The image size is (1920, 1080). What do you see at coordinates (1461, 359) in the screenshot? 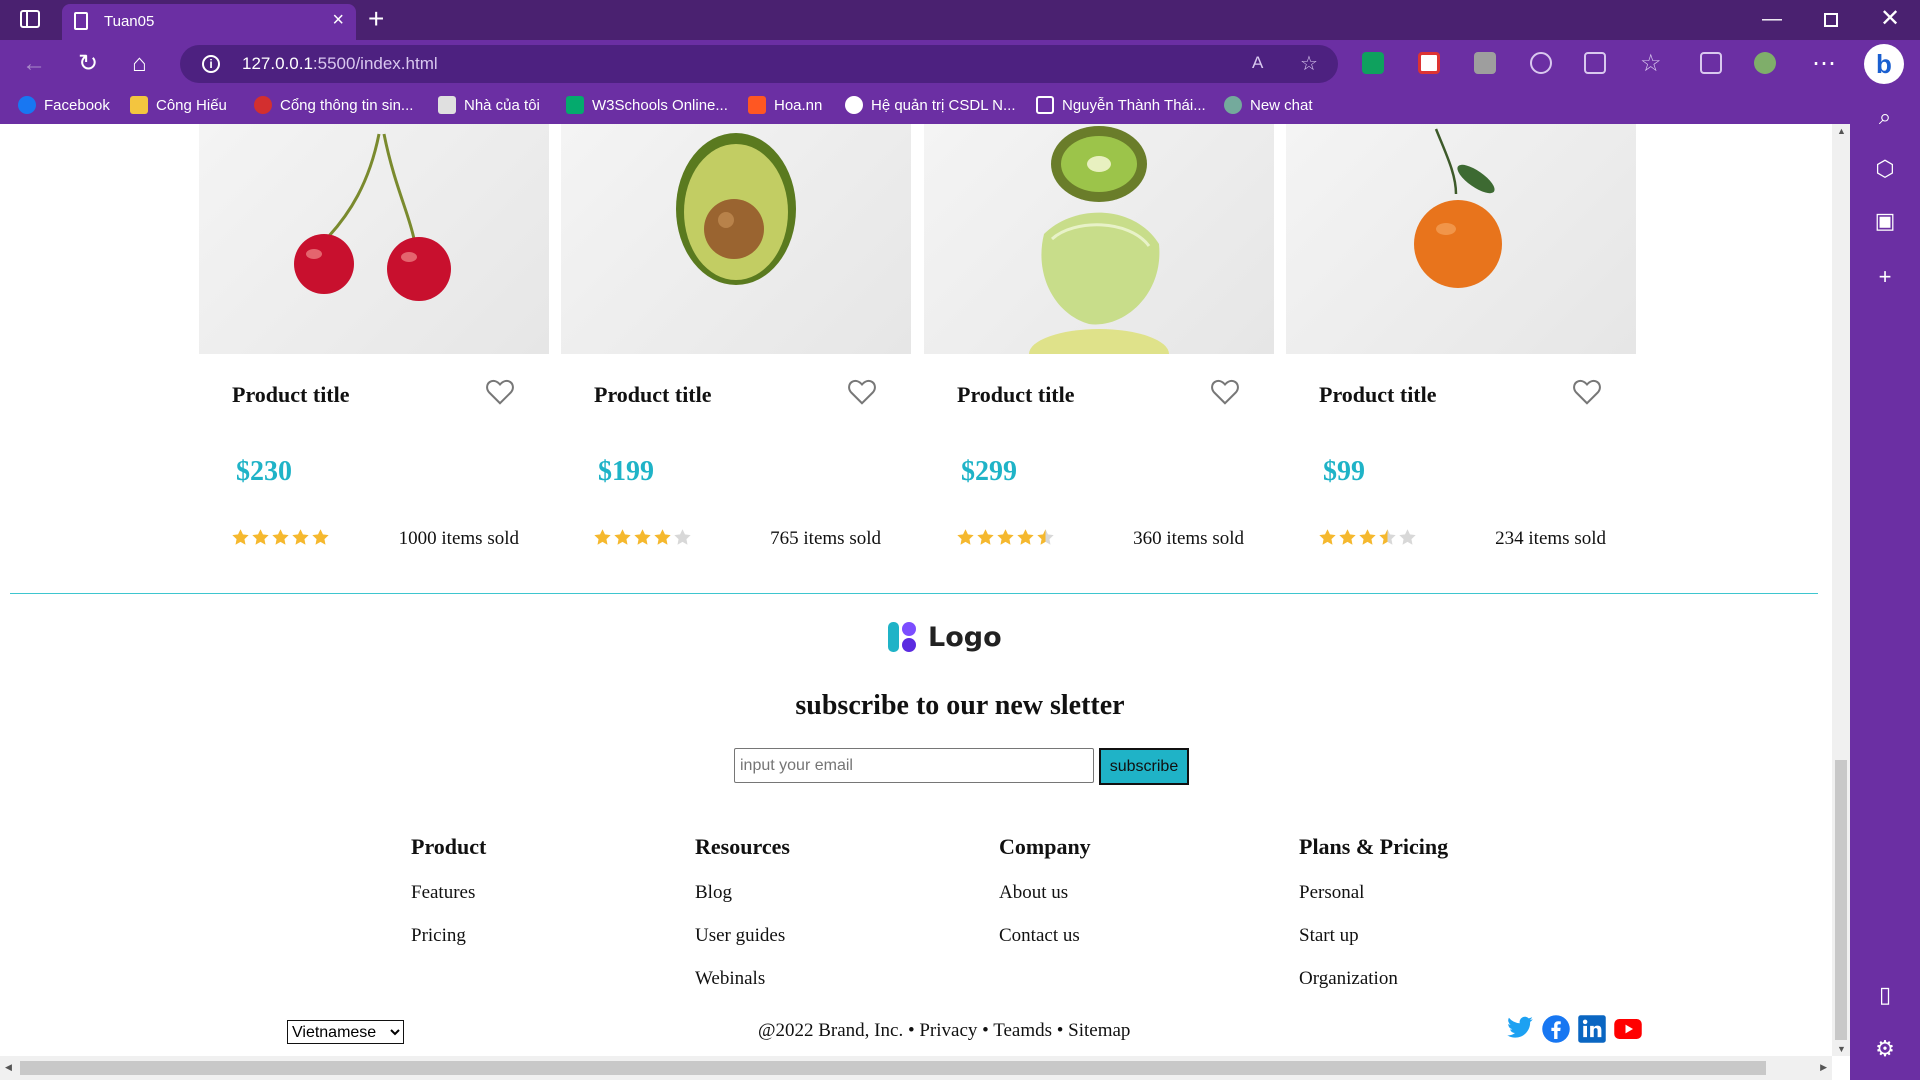
I see `product-card: Product title $99 234 items sold` at bounding box center [1461, 359].